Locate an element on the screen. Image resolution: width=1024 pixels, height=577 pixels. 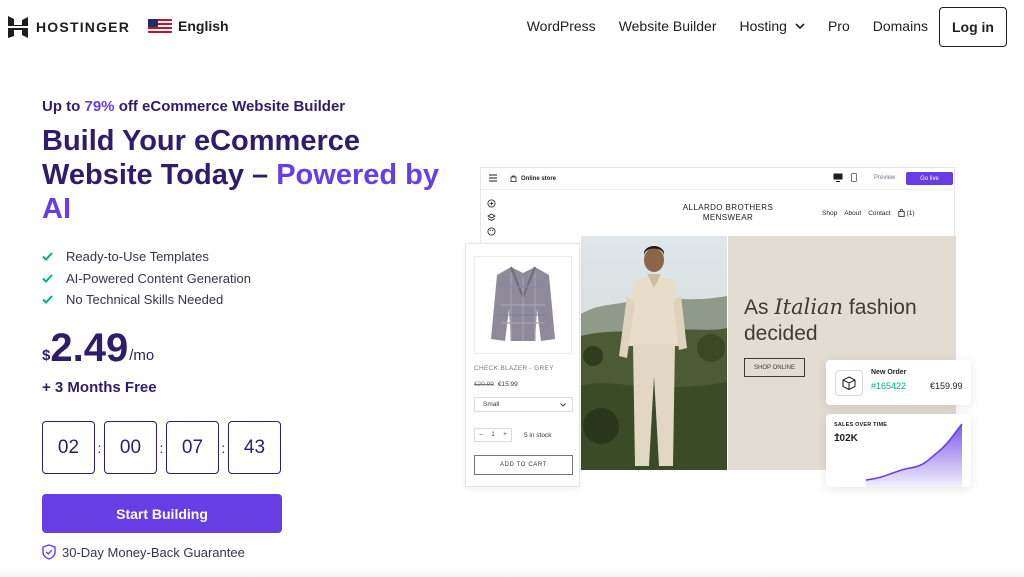
language-selector: English is located at coordinates (188, 26).